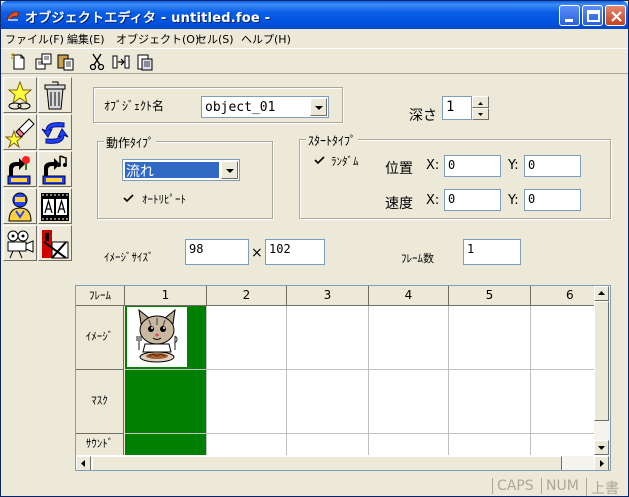 The height and width of the screenshot is (497, 629). What do you see at coordinates (266, 39) in the screenshot?
I see `menu-help: ヘルプ(H)` at bounding box center [266, 39].